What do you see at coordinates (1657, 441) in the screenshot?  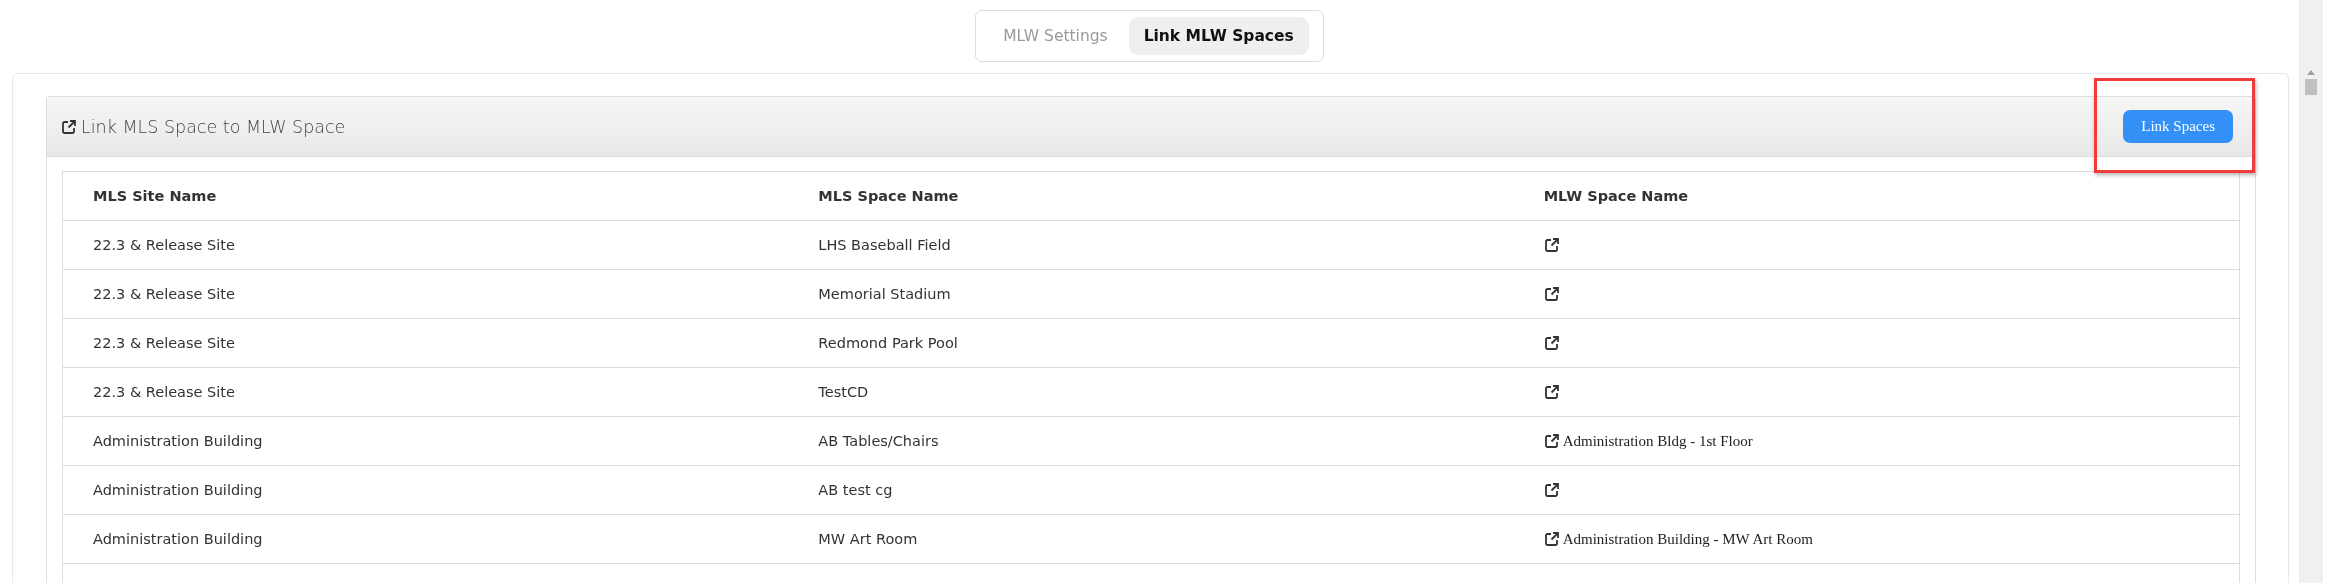 I see `linked-space-name: Administration Bldg - 1st Floor` at bounding box center [1657, 441].